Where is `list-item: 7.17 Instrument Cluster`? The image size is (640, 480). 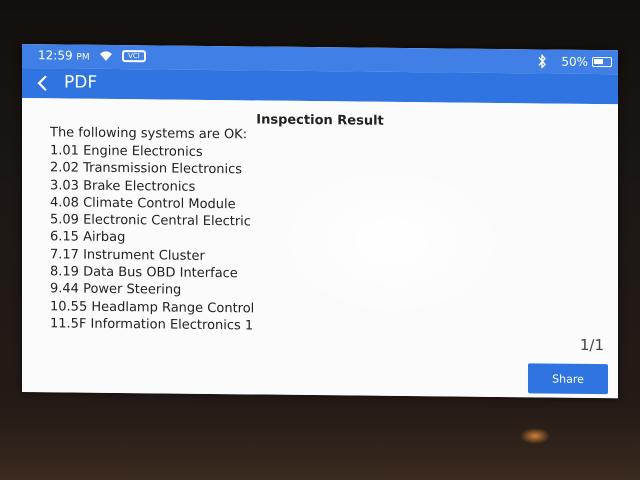
list-item: 7.17 Instrument Cluster is located at coordinates (127, 255).